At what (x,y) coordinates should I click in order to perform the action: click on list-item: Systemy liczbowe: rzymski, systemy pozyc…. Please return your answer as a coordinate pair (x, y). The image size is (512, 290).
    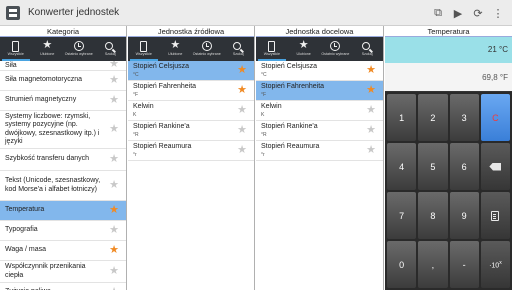
    Looking at the image, I should click on (63, 130).